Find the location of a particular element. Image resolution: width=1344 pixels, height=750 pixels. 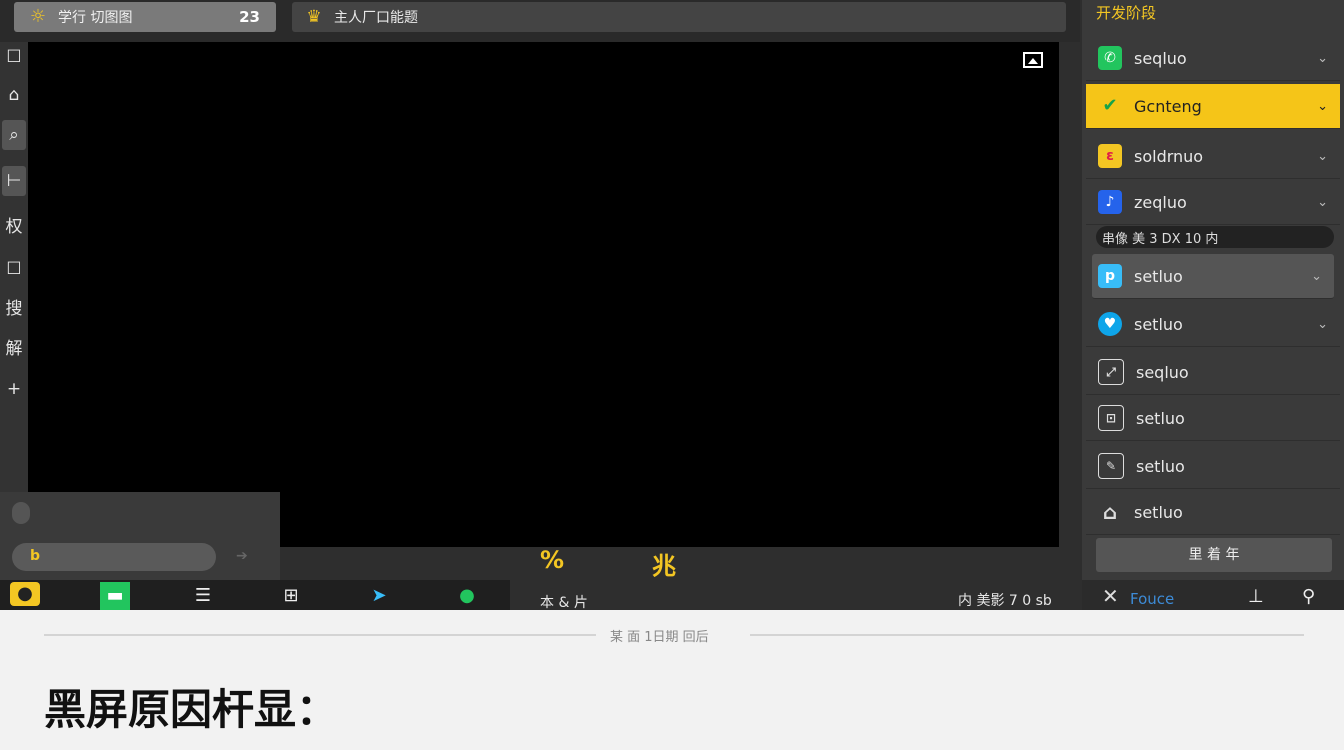

tab-label: 主人厂口能题 is located at coordinates (376, 18).